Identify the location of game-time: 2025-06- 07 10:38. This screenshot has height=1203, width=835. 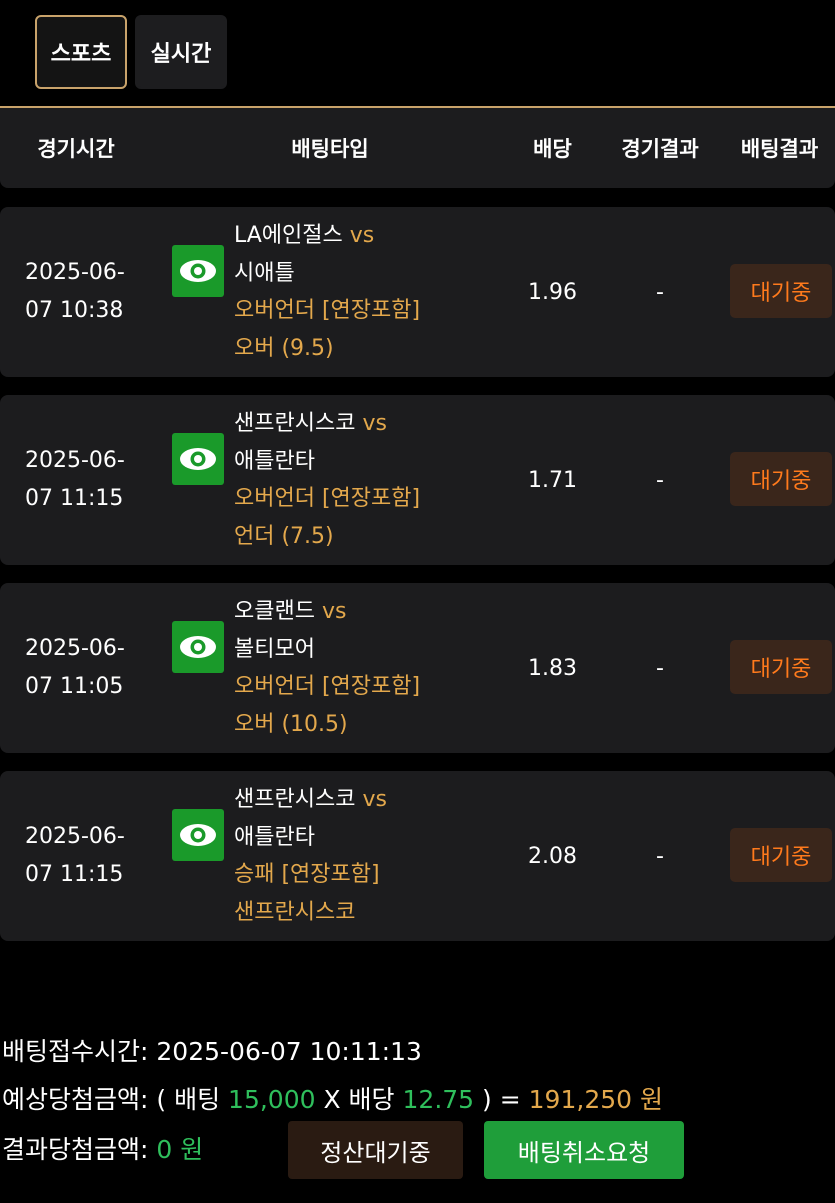
(75, 292).